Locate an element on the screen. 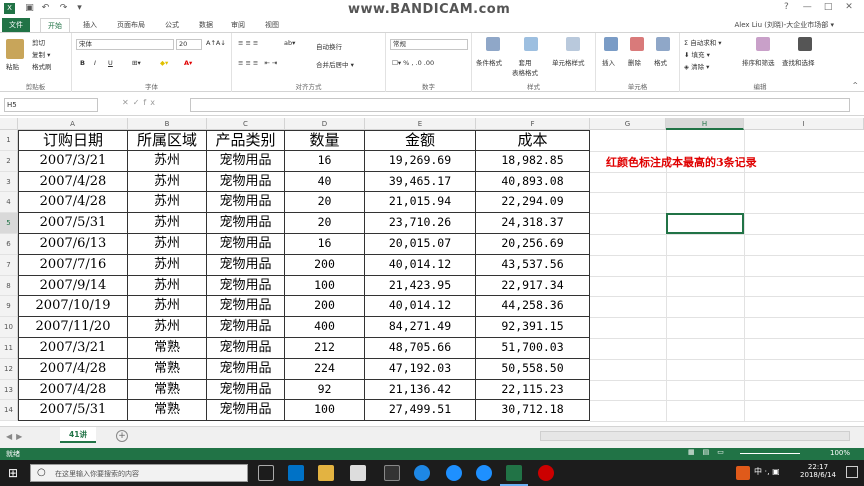 The width and height of the screenshot is (864, 486). row-header-12: 12 is located at coordinates (9, 369).